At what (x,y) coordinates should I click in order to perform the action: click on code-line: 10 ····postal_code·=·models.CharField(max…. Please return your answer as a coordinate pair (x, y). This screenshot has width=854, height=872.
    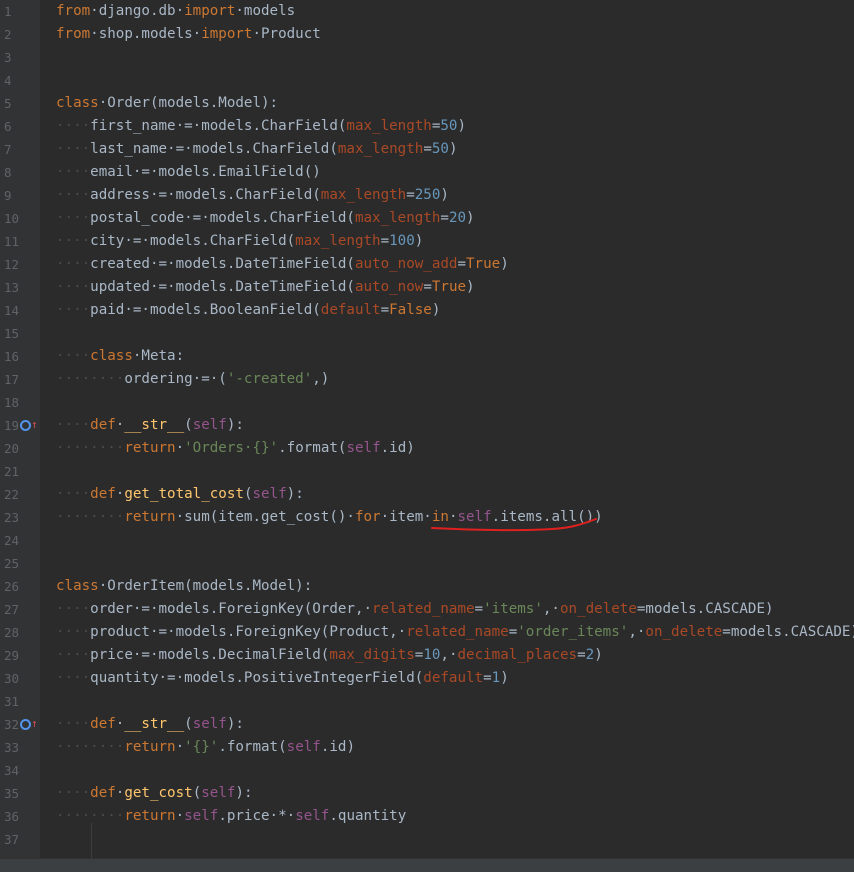
    Looking at the image, I should click on (427, 218).